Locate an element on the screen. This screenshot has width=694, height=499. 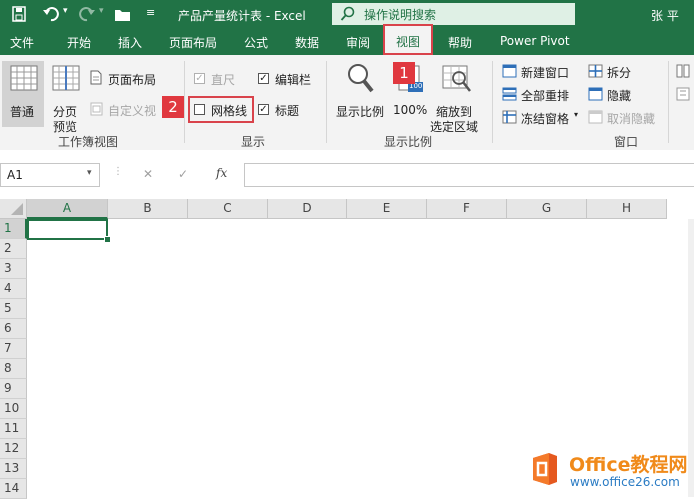
tab-file: 文件 is located at coordinates (22, 42).